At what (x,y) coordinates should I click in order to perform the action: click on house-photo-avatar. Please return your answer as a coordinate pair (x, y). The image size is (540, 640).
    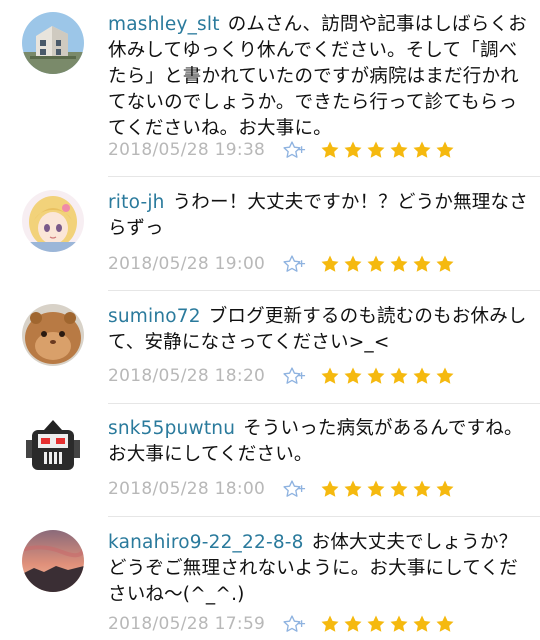
    Looking at the image, I should click on (53, 43).